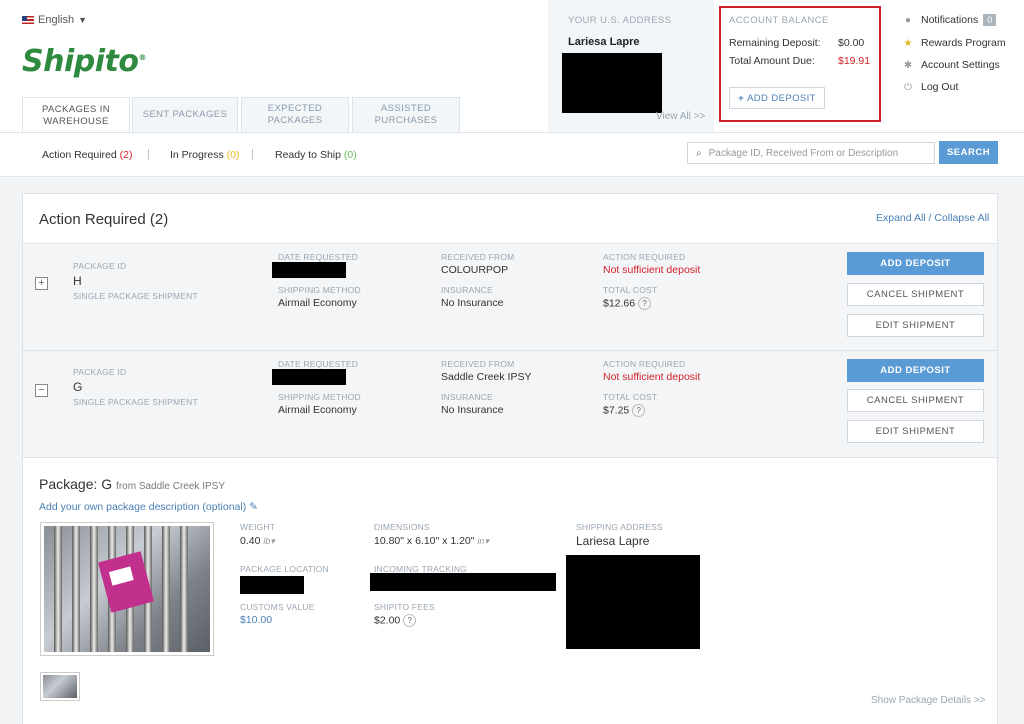 The image size is (1024, 724). I want to click on action-required-value: Not sufficient deposit, so click(652, 270).